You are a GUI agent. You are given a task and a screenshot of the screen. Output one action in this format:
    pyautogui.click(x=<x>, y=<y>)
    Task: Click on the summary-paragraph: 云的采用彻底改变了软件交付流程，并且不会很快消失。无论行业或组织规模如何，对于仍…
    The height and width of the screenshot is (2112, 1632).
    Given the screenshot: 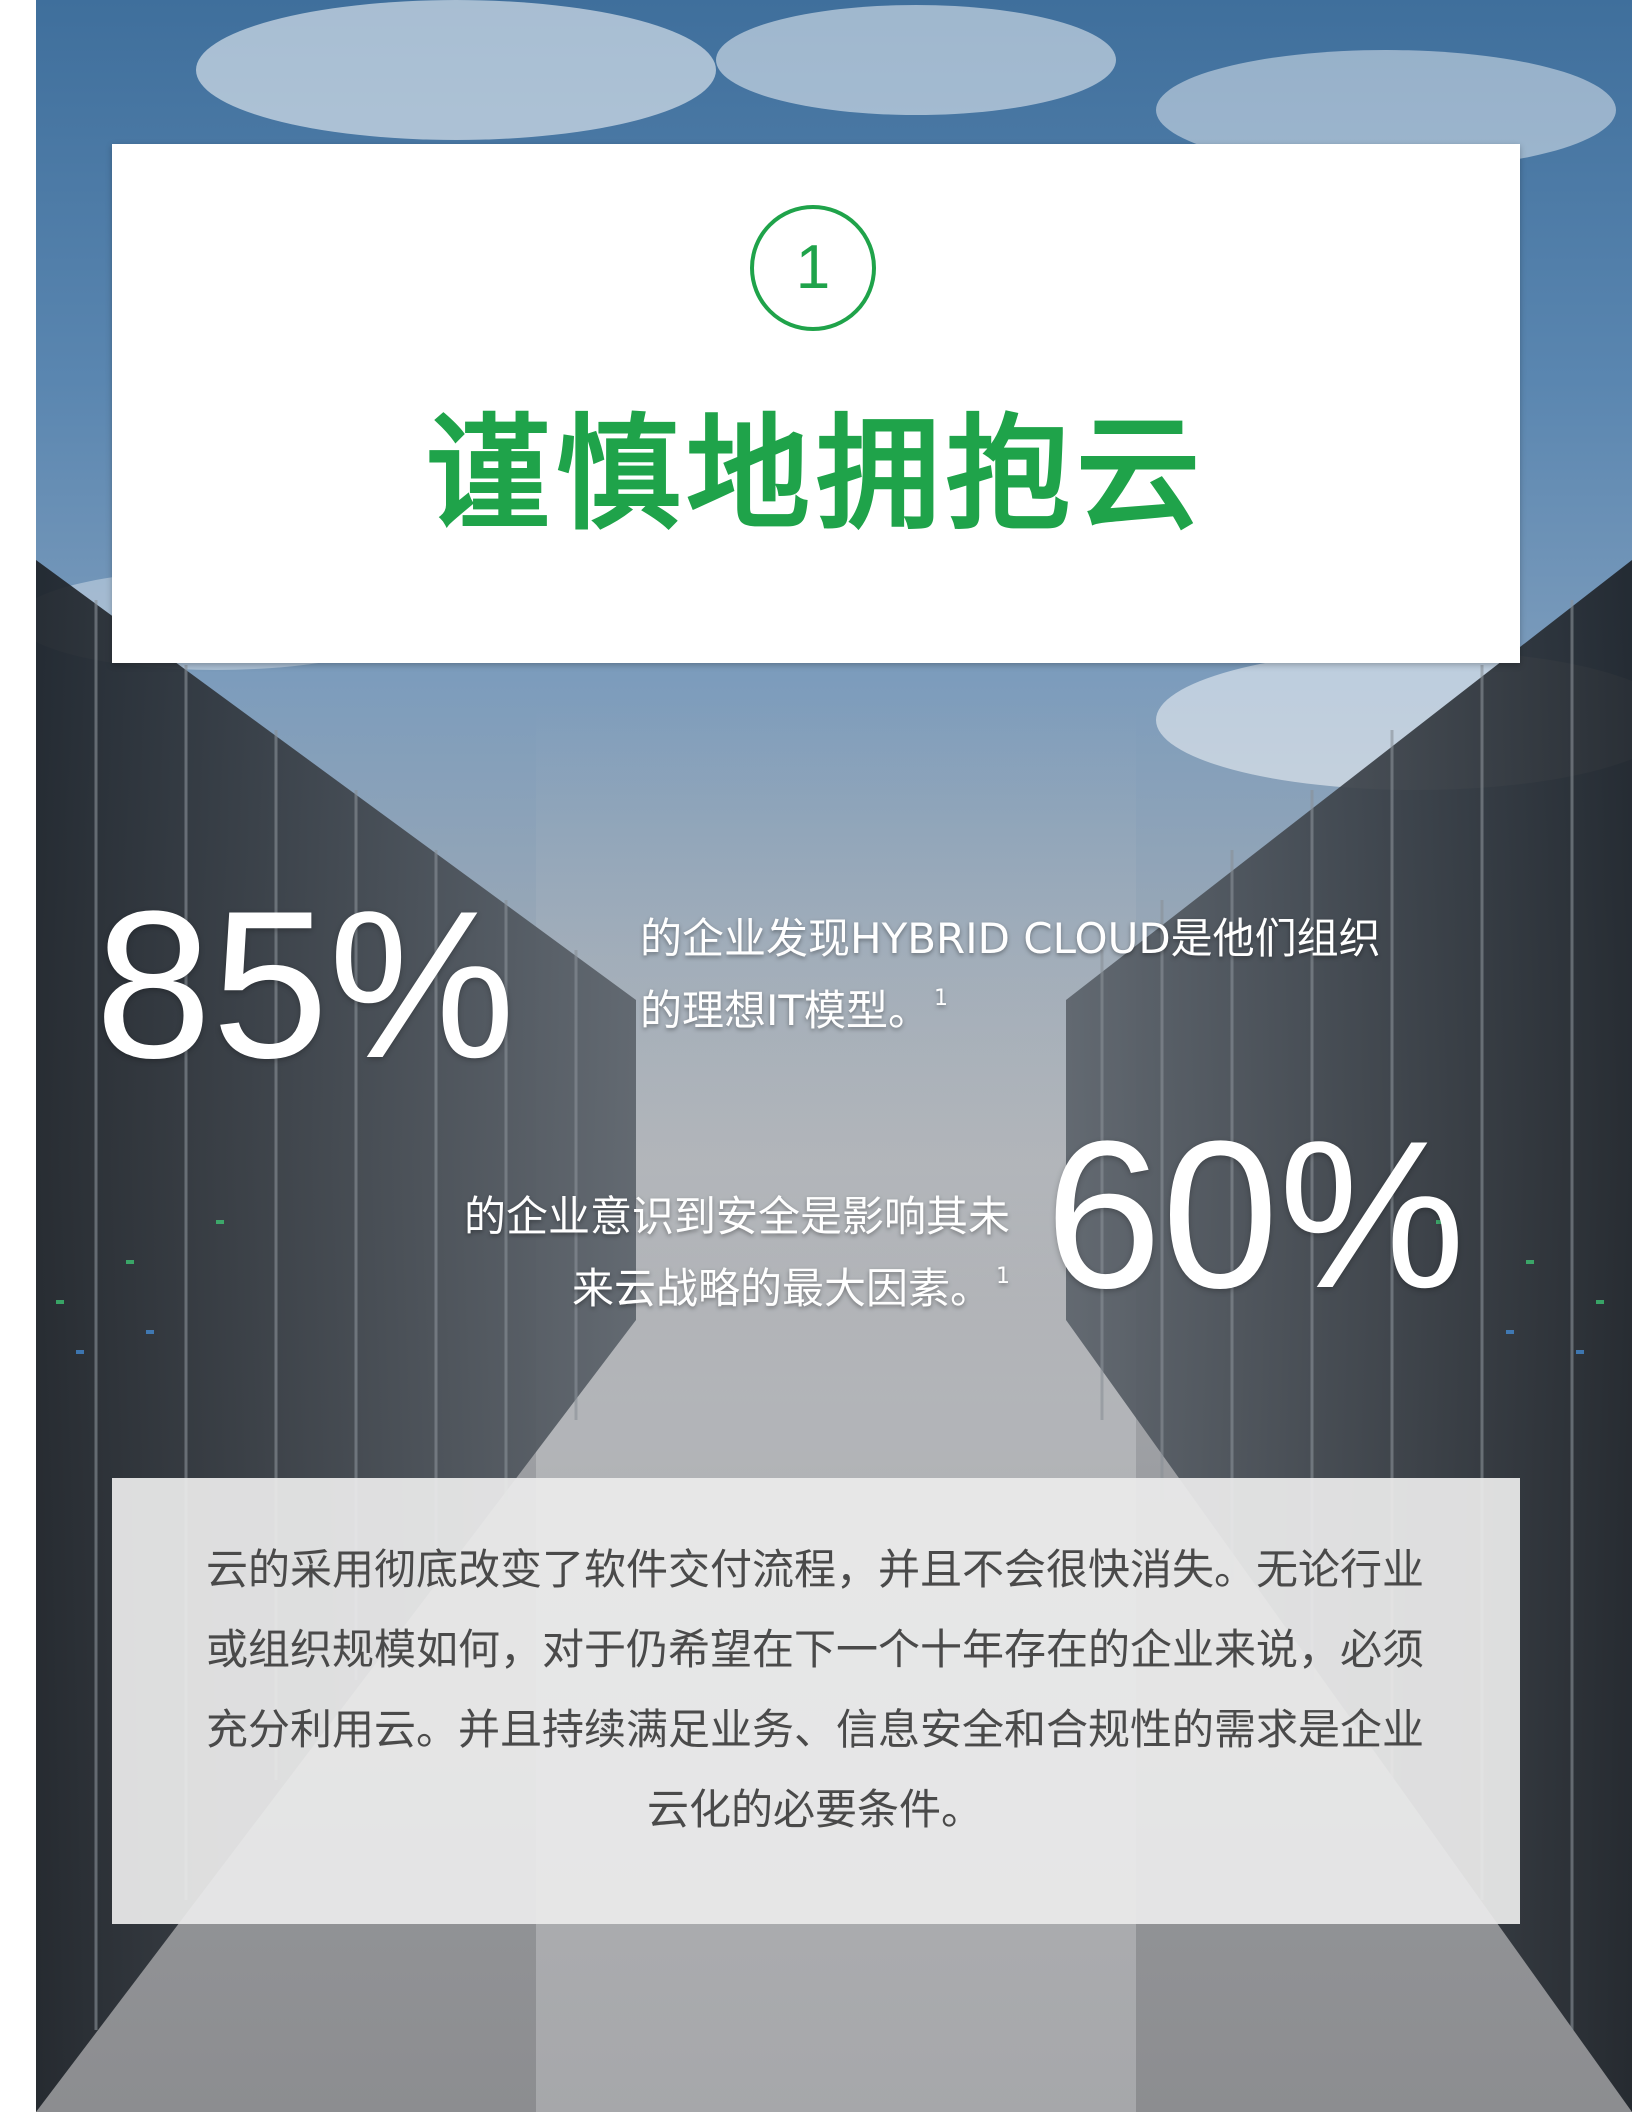 What is the action you would take?
    pyautogui.click(x=814, y=1689)
    